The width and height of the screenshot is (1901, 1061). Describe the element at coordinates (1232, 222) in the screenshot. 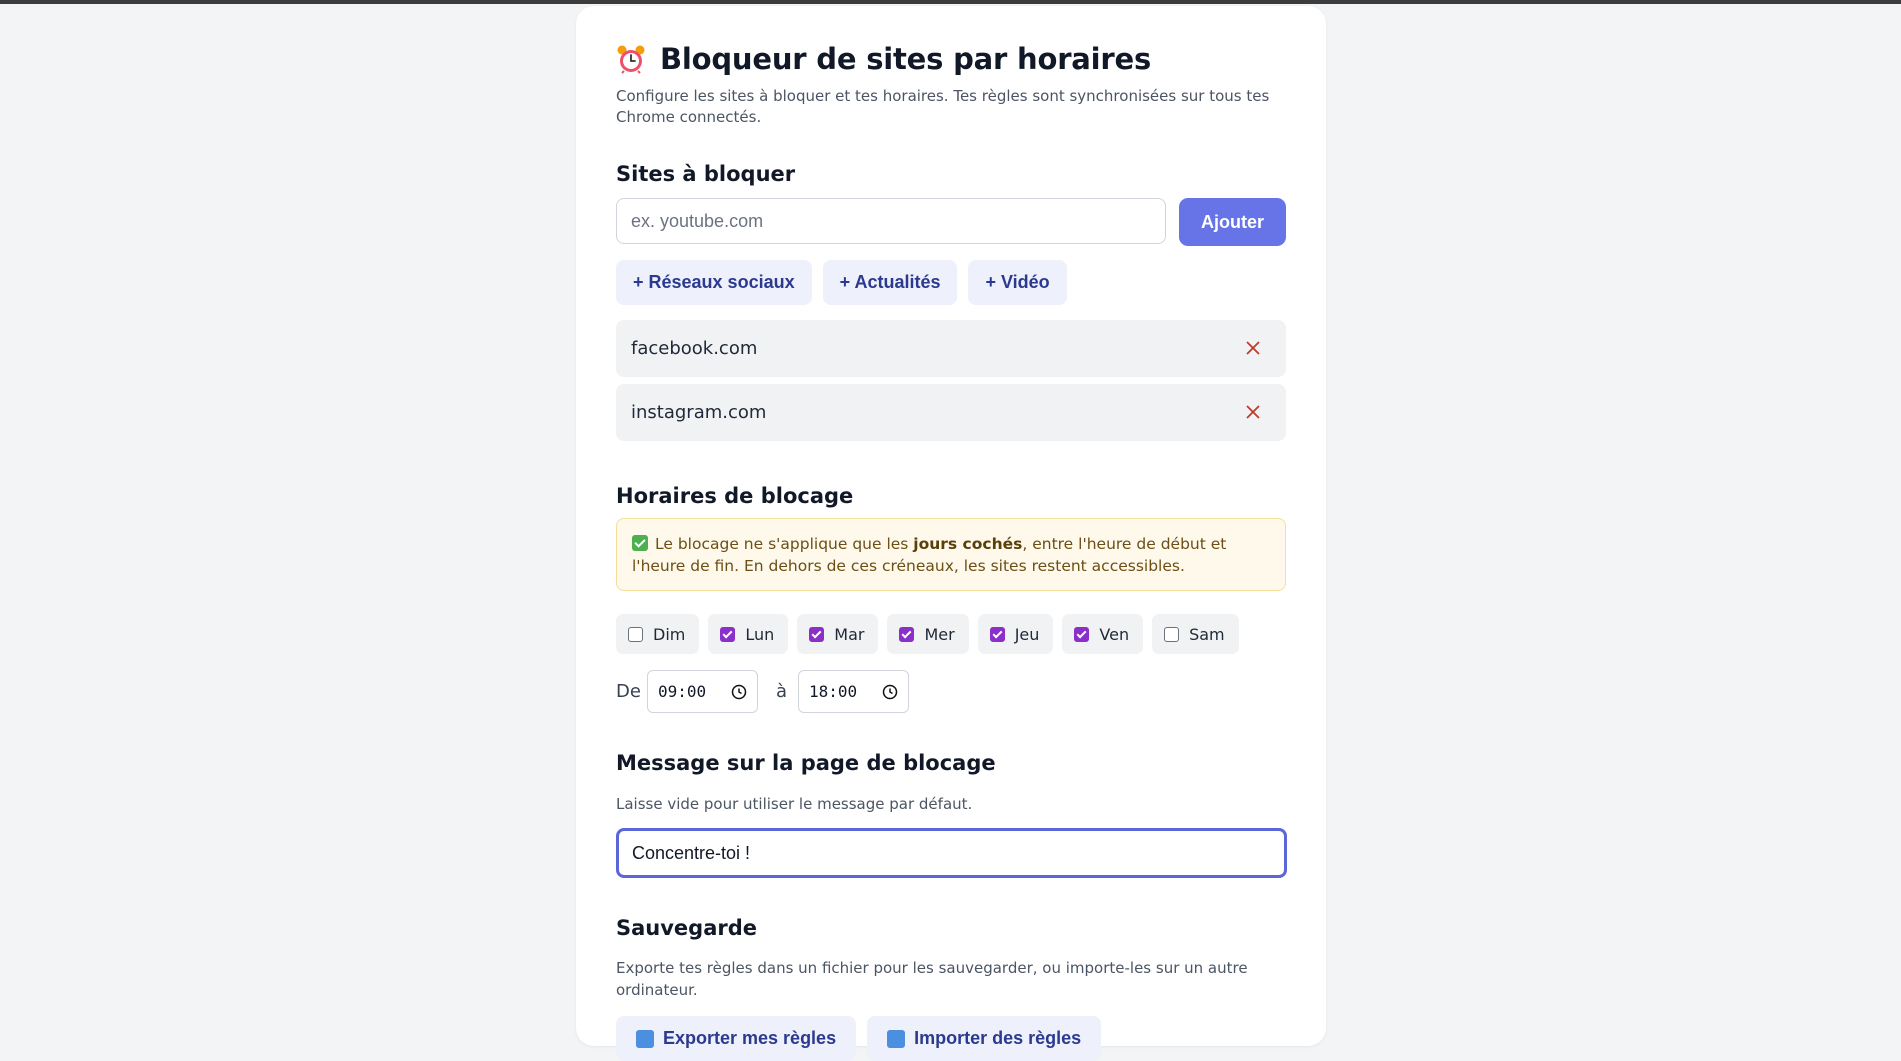

I see `add-site-button: Ajouter` at that location.